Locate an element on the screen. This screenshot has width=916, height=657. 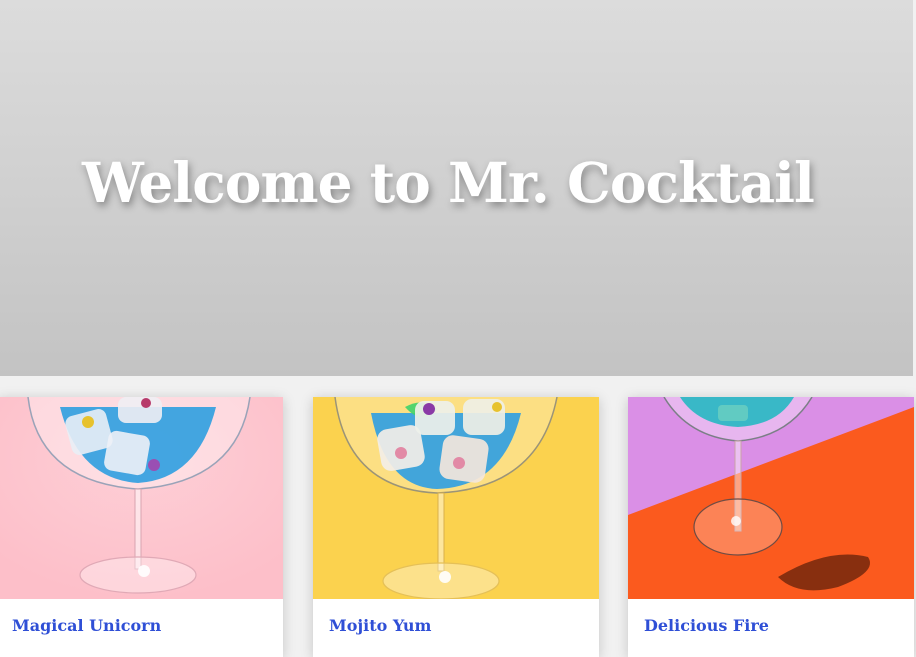
cocktail-name-link: Mojito Yum is located at coordinates (380, 625).